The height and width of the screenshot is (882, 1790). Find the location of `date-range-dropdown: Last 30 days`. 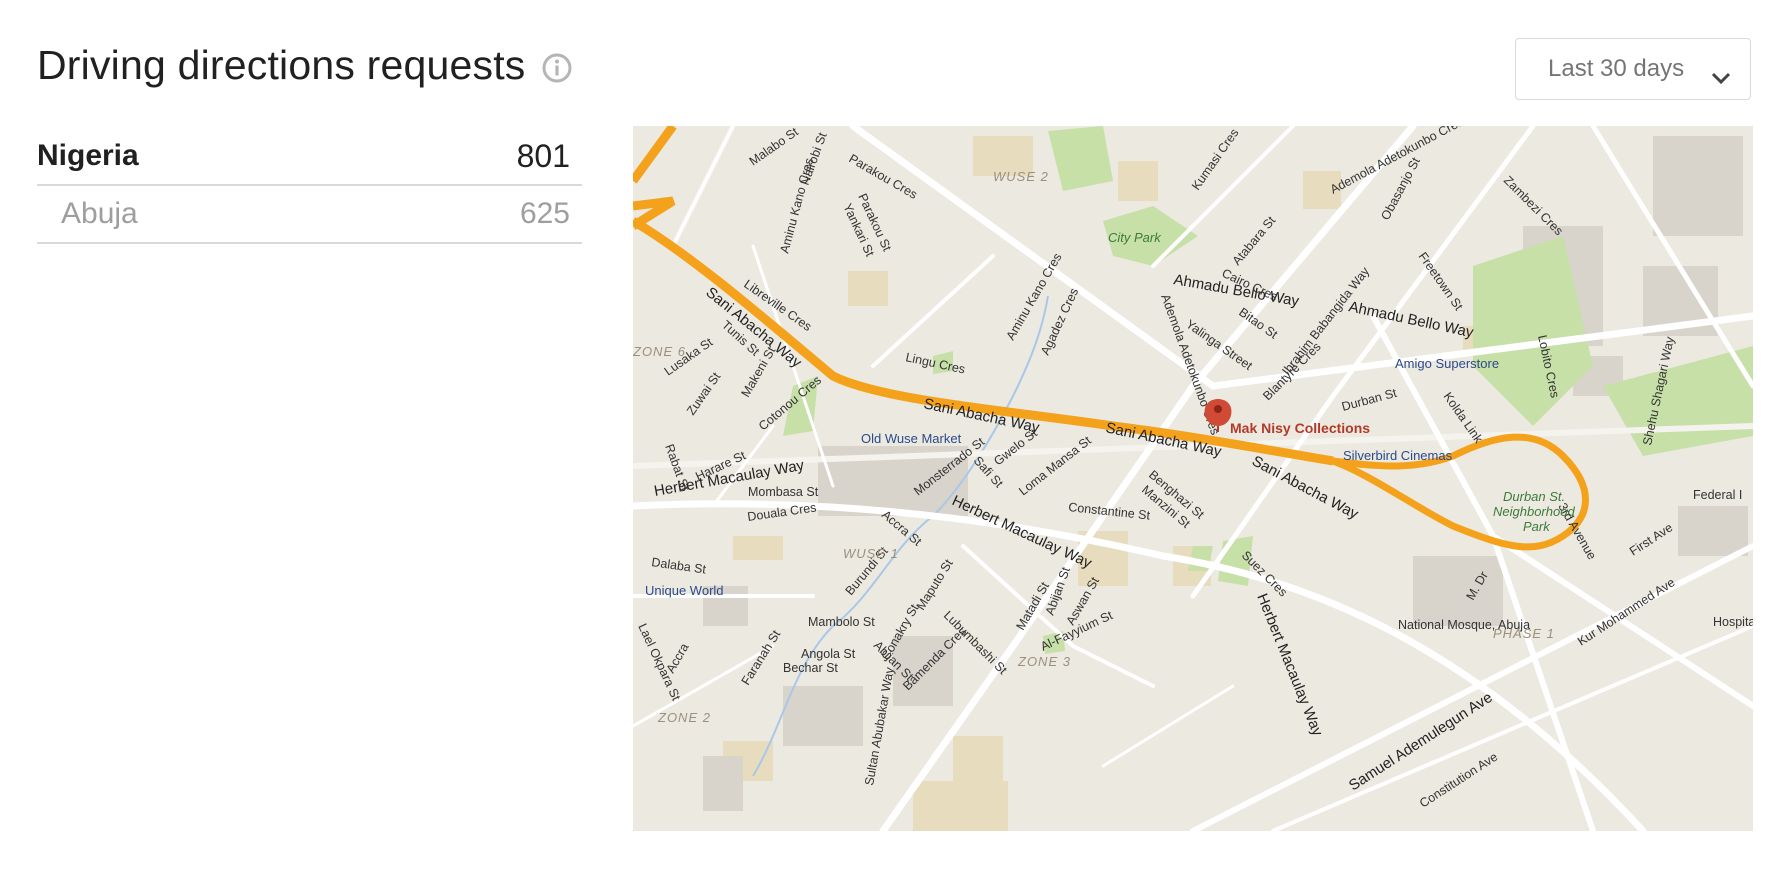

date-range-dropdown: Last 30 days is located at coordinates (1633, 69).